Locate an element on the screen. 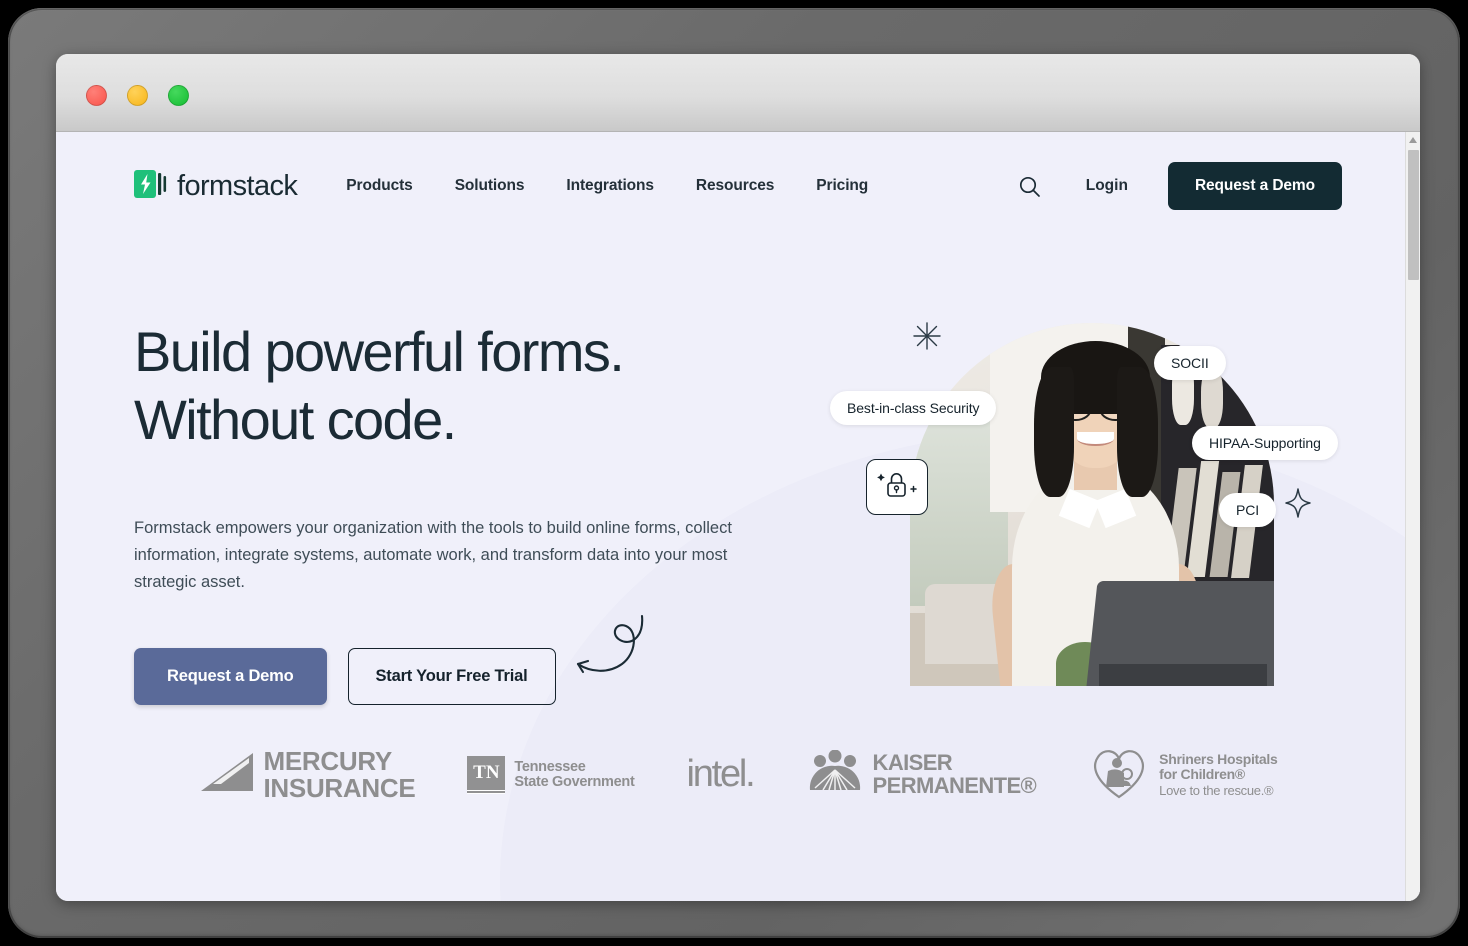  start-free-trial-button: Start Your Free Trial is located at coordinates (451, 677).